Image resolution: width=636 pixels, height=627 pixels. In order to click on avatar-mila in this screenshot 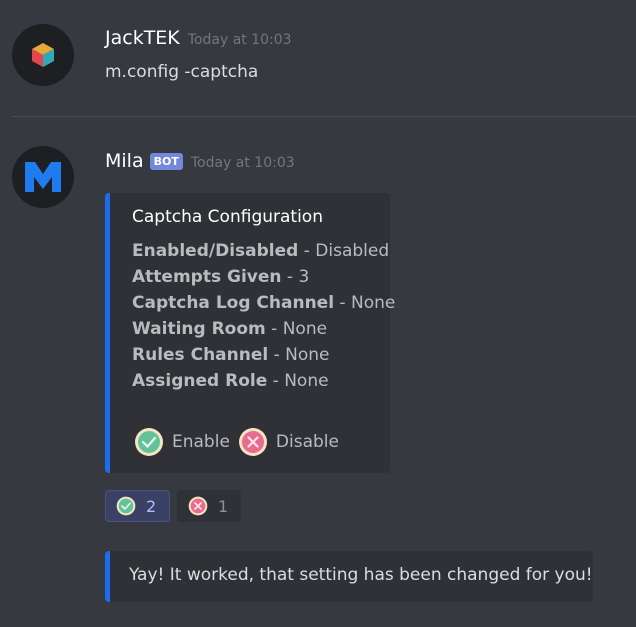, I will do `click(43, 177)`.